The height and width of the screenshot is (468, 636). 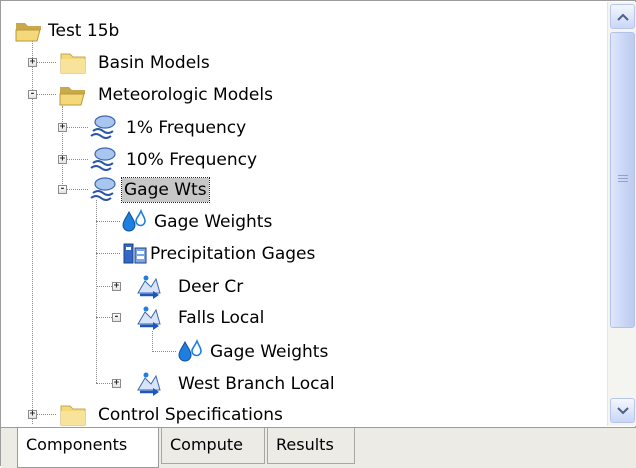 I want to click on tab-components: Components, so click(x=88, y=448).